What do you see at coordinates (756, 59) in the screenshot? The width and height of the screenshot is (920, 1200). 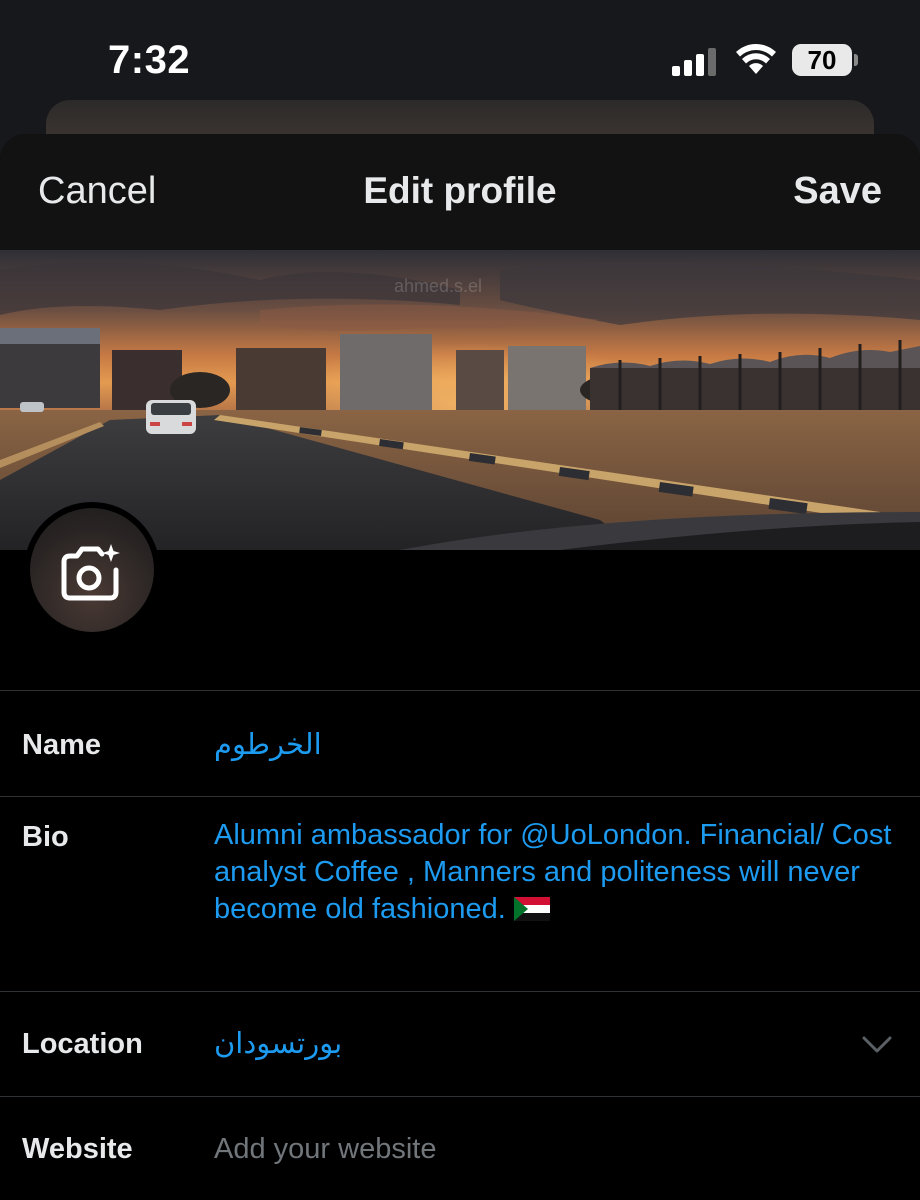 I see `wifi-icon` at bounding box center [756, 59].